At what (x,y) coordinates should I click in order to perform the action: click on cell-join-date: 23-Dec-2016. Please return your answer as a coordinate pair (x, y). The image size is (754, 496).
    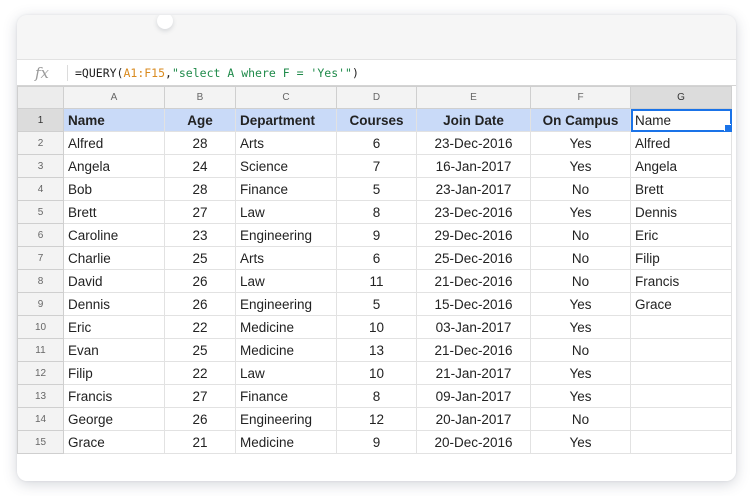
    Looking at the image, I should click on (473, 212).